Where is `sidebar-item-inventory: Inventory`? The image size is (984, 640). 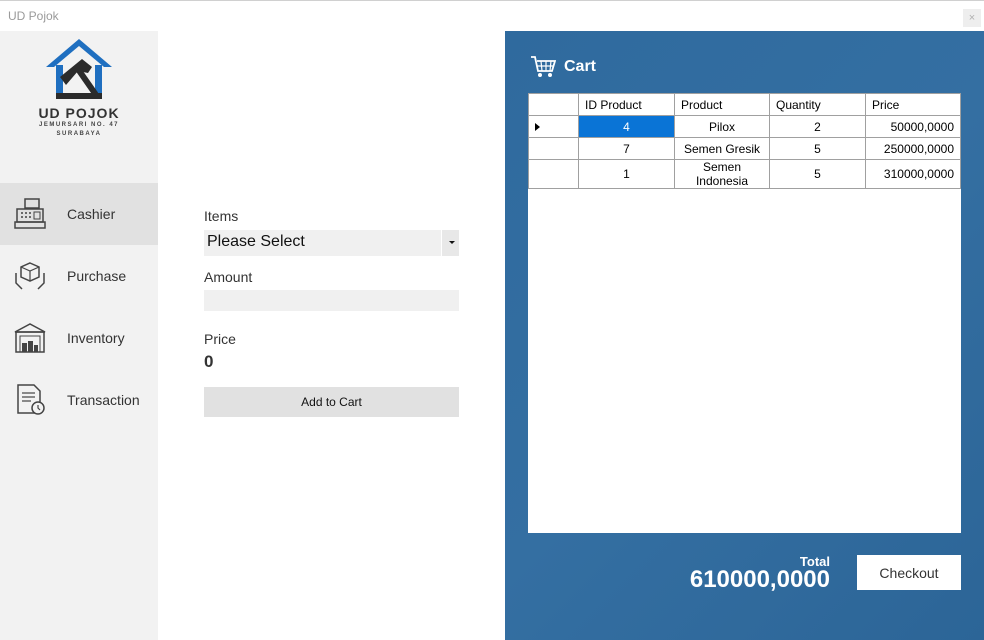
sidebar-item-inventory: Inventory is located at coordinates (79, 338).